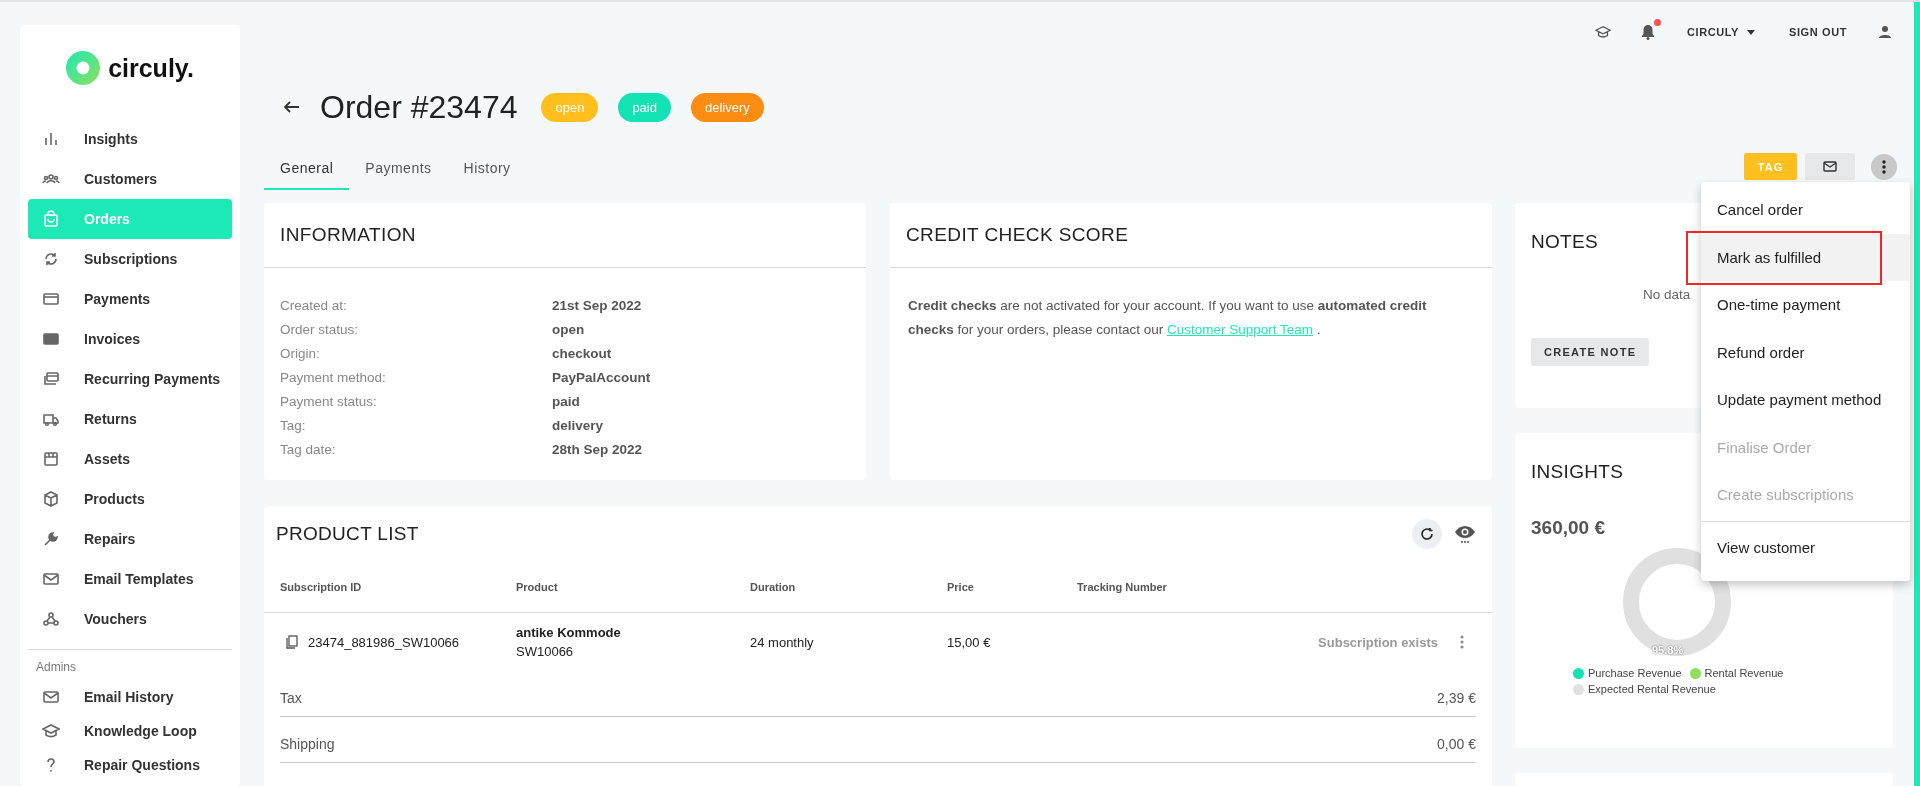  What do you see at coordinates (308, 450) in the screenshot?
I see `field-label: Tag date:` at bounding box center [308, 450].